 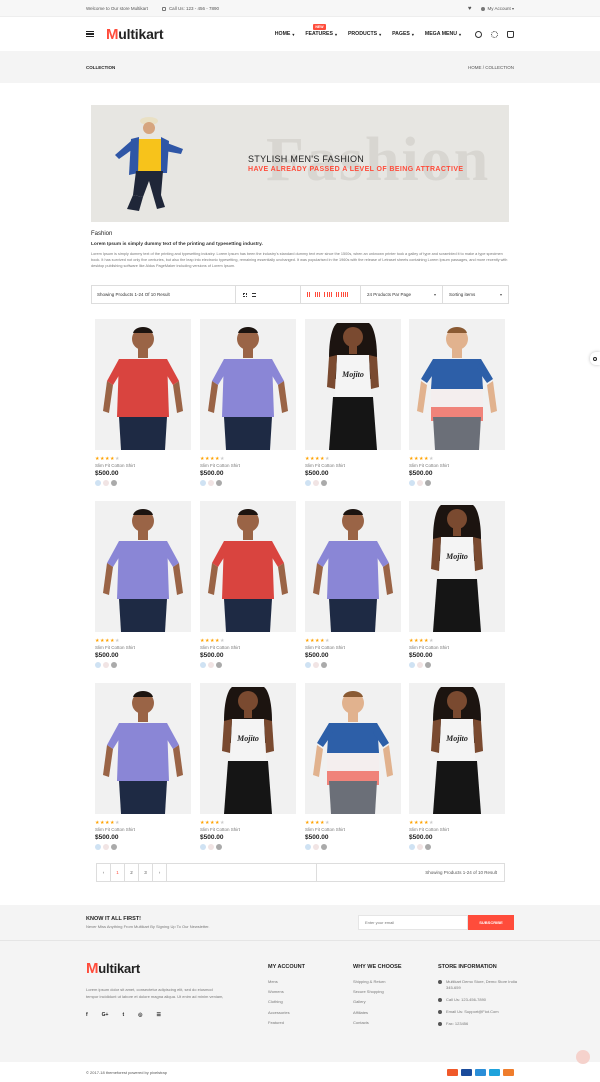 I want to click on column-layout-selector, so click(x=331, y=294).